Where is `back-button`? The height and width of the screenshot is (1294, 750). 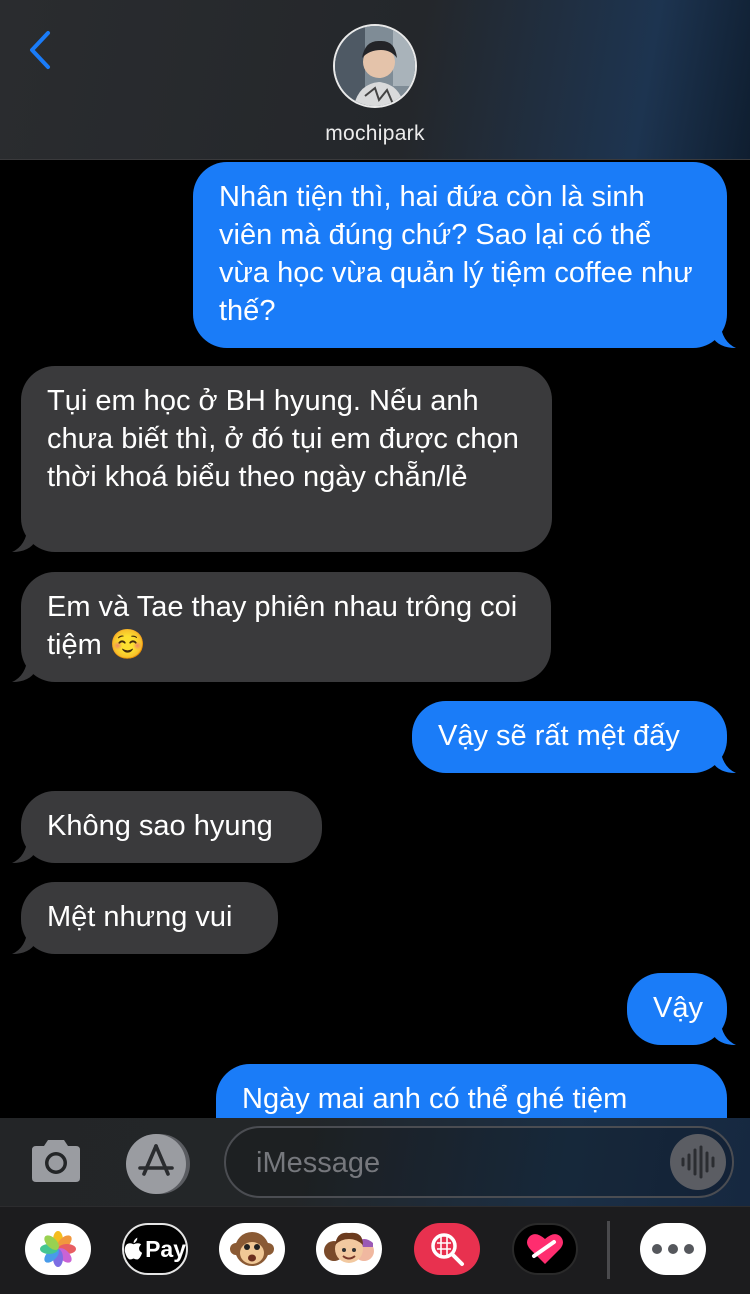 back-button is located at coordinates (40, 50).